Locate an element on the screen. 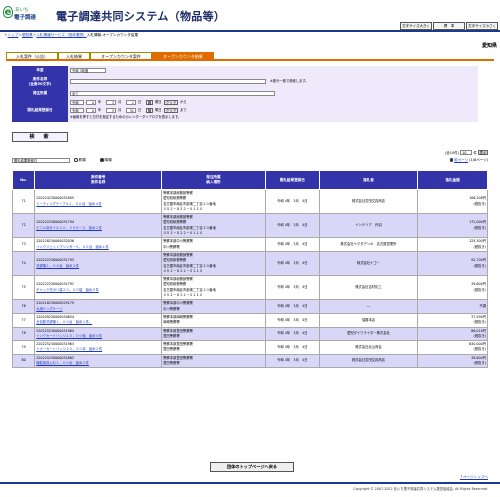 This screenshot has height=497, width=500. to-day-input: 31 is located at coordinates (131, 110).